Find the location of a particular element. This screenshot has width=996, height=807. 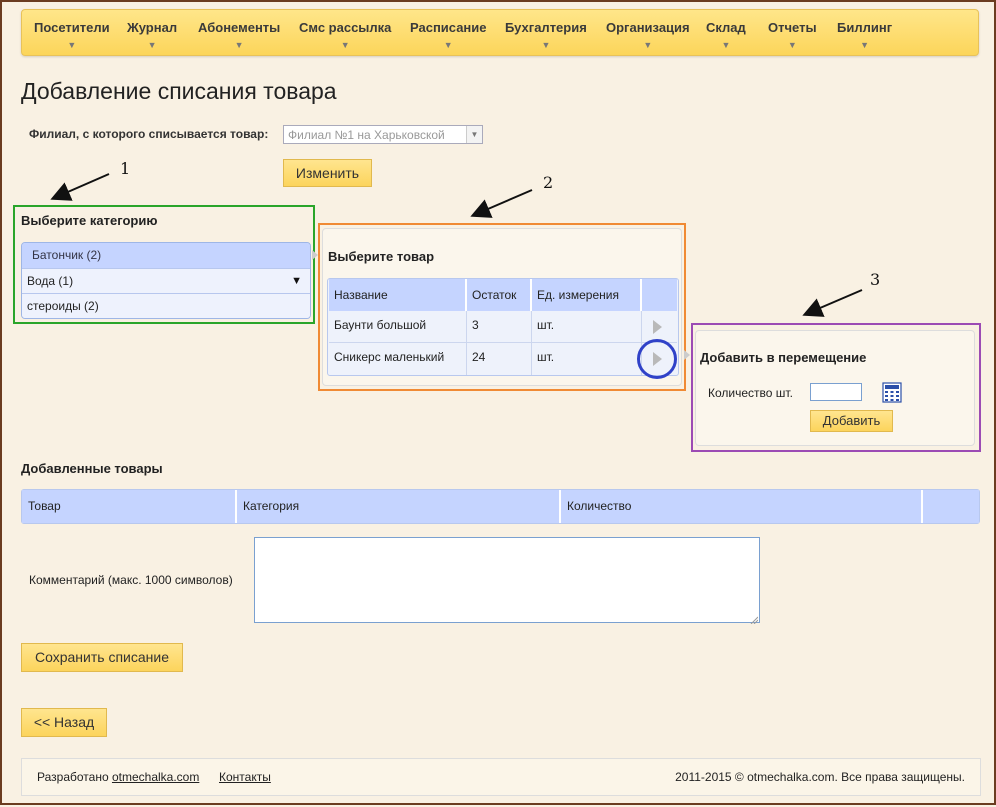

annotation-number-3: 3 is located at coordinates (875, 279).